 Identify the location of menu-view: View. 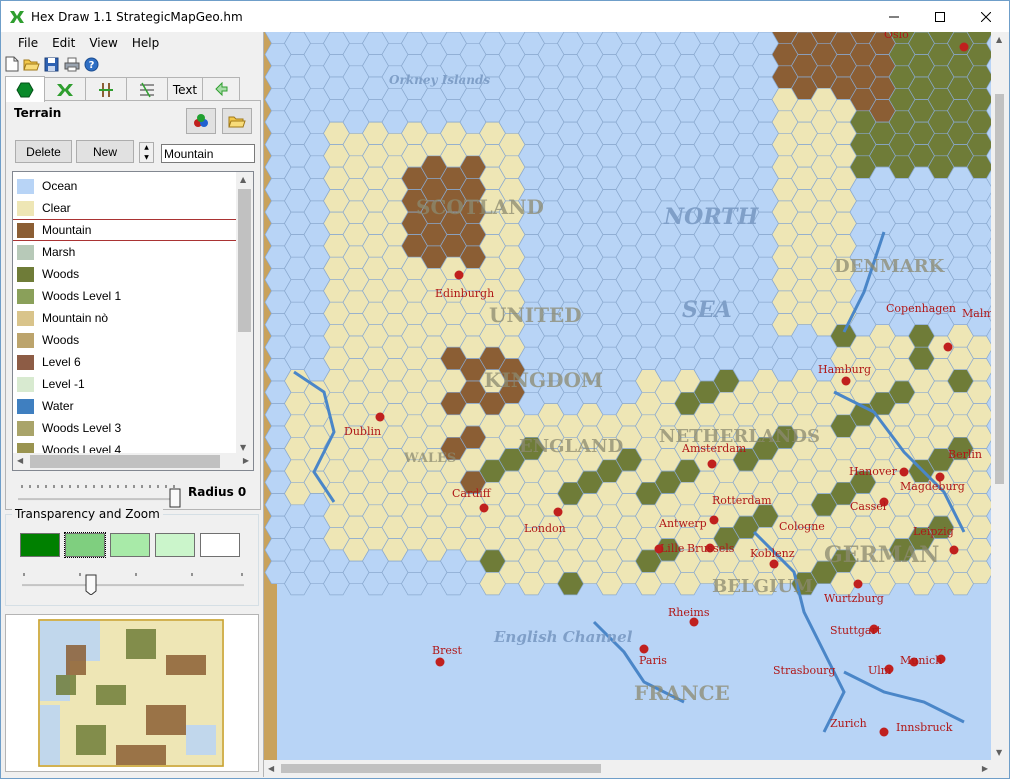
(103, 43).